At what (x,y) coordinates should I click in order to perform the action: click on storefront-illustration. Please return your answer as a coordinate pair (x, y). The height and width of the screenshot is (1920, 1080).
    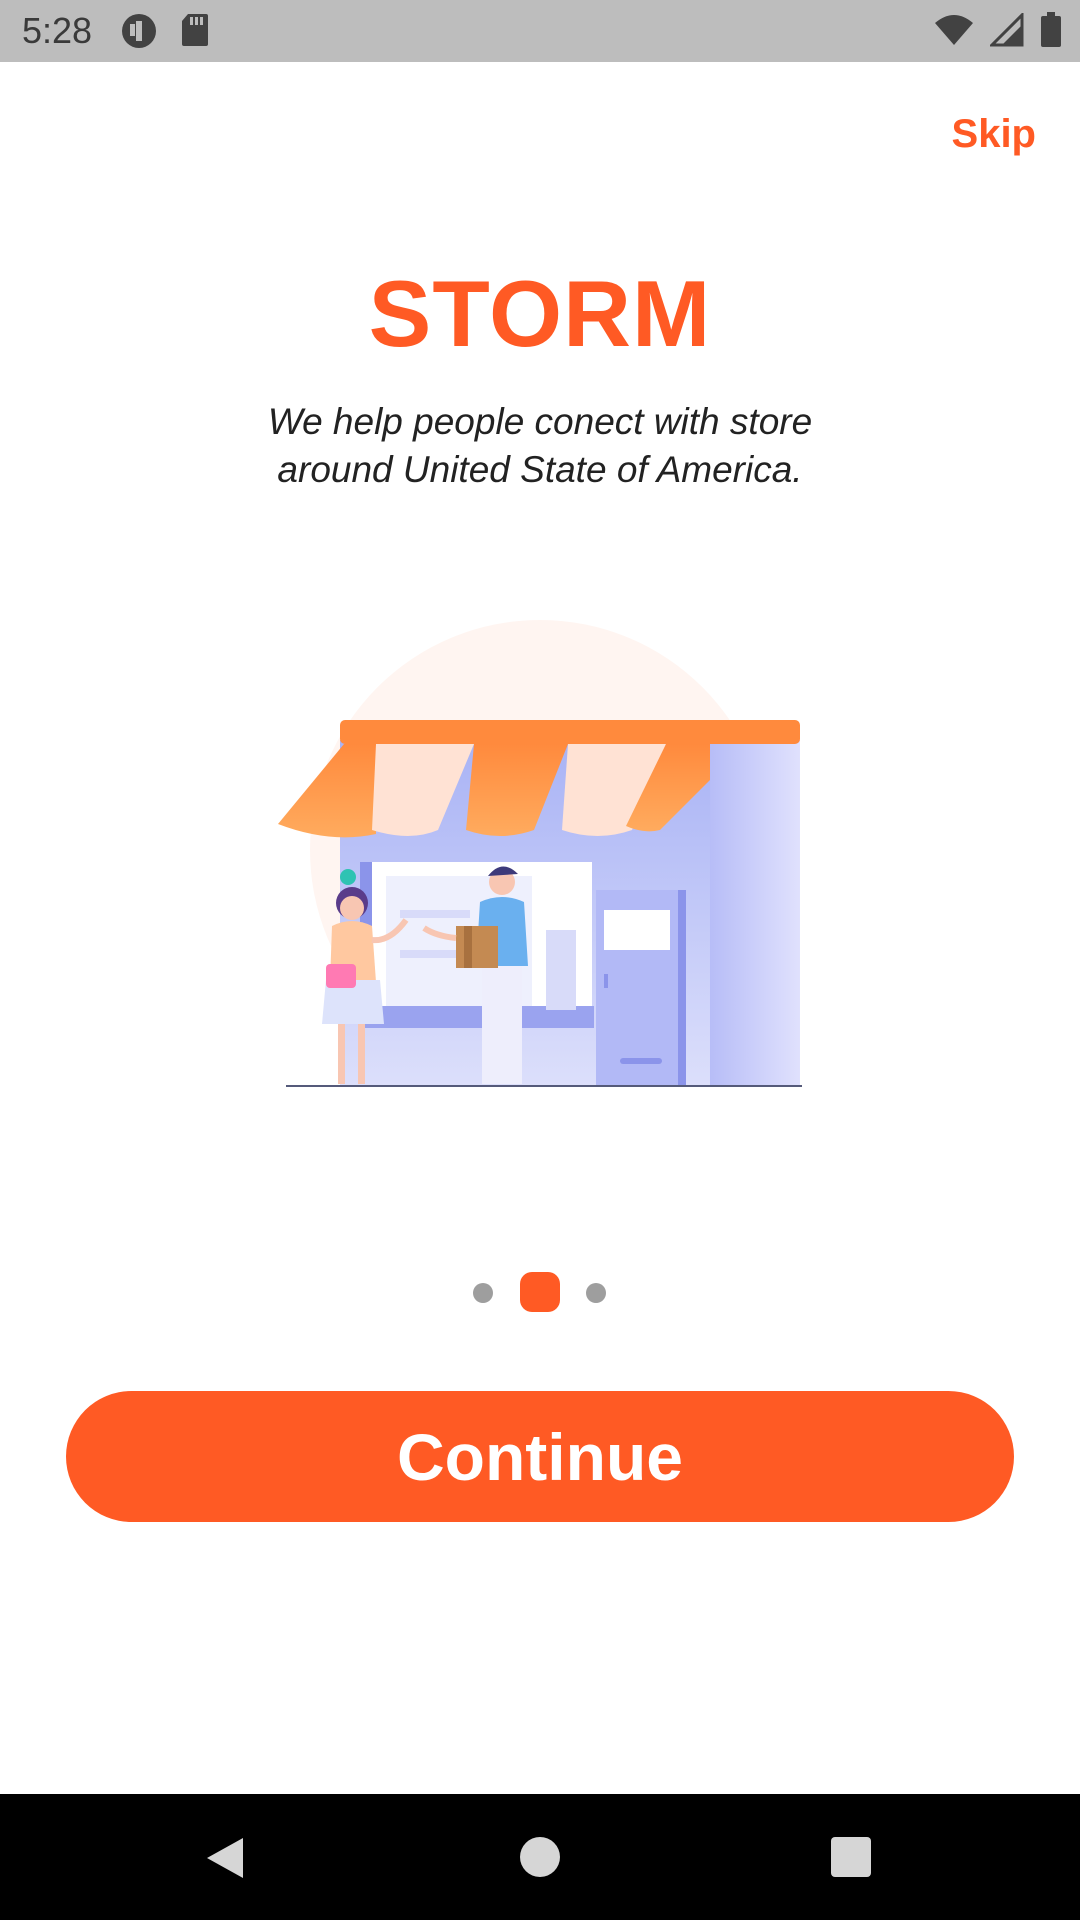
    Looking at the image, I should click on (540, 860).